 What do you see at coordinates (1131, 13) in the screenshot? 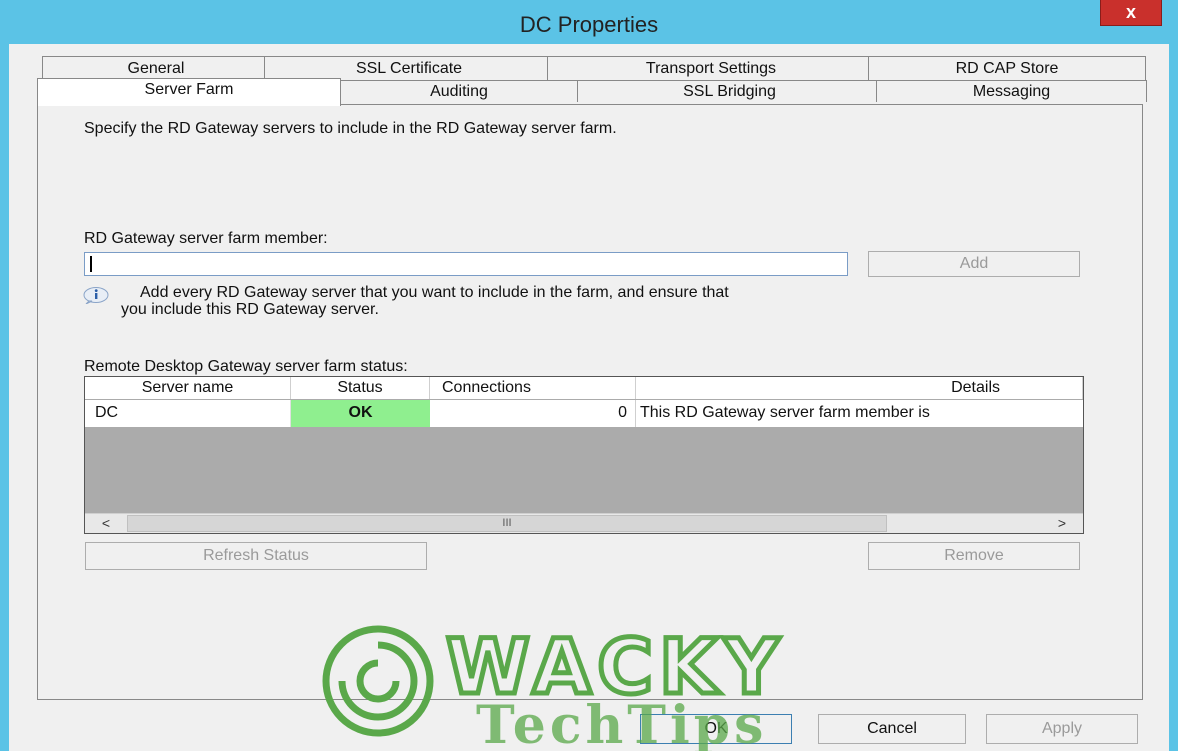
I see `close-button: x` at bounding box center [1131, 13].